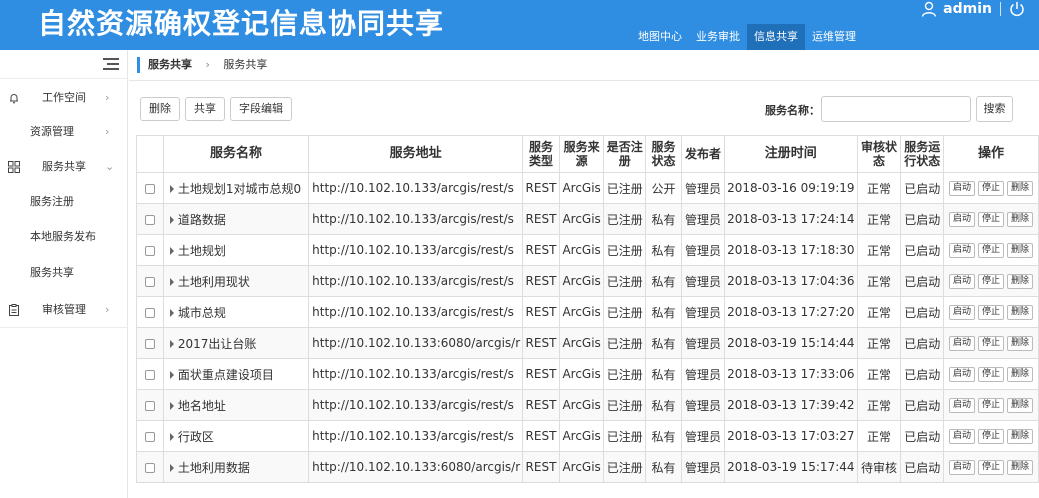  Describe the element at coordinates (261, 109) in the screenshot. I see `field-edit-button: 字段编辑` at that location.